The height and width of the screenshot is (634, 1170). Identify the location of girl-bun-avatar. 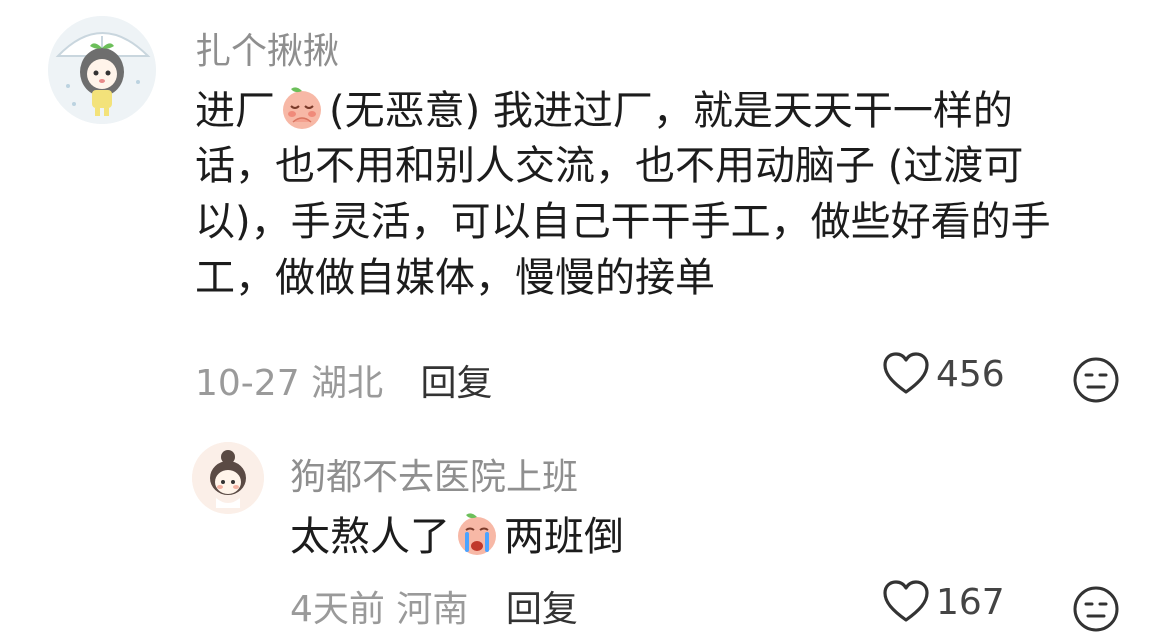
(228, 478).